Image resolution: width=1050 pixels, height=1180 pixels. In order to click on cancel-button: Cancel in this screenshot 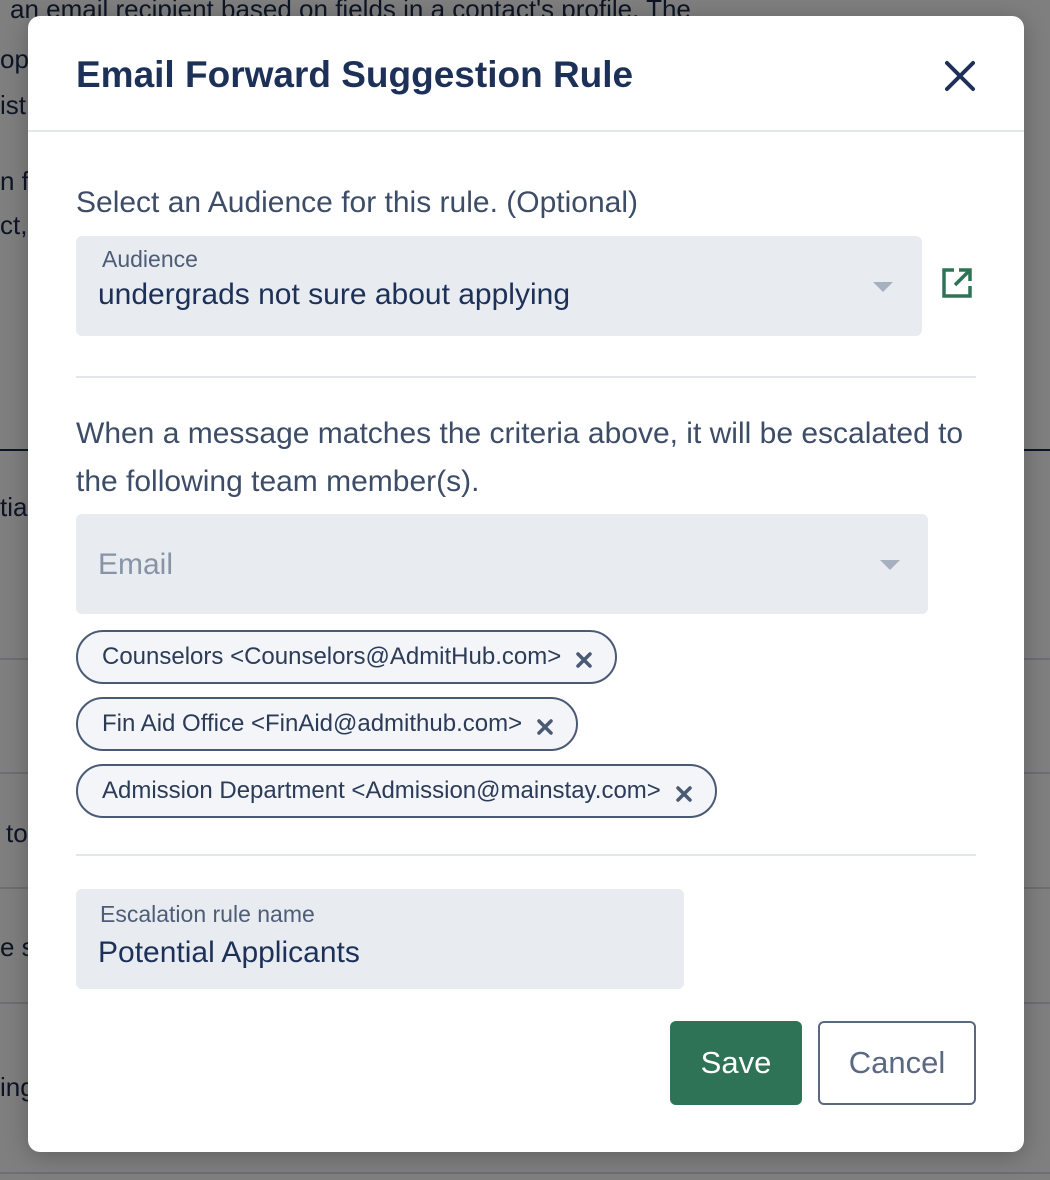, I will do `click(897, 1063)`.